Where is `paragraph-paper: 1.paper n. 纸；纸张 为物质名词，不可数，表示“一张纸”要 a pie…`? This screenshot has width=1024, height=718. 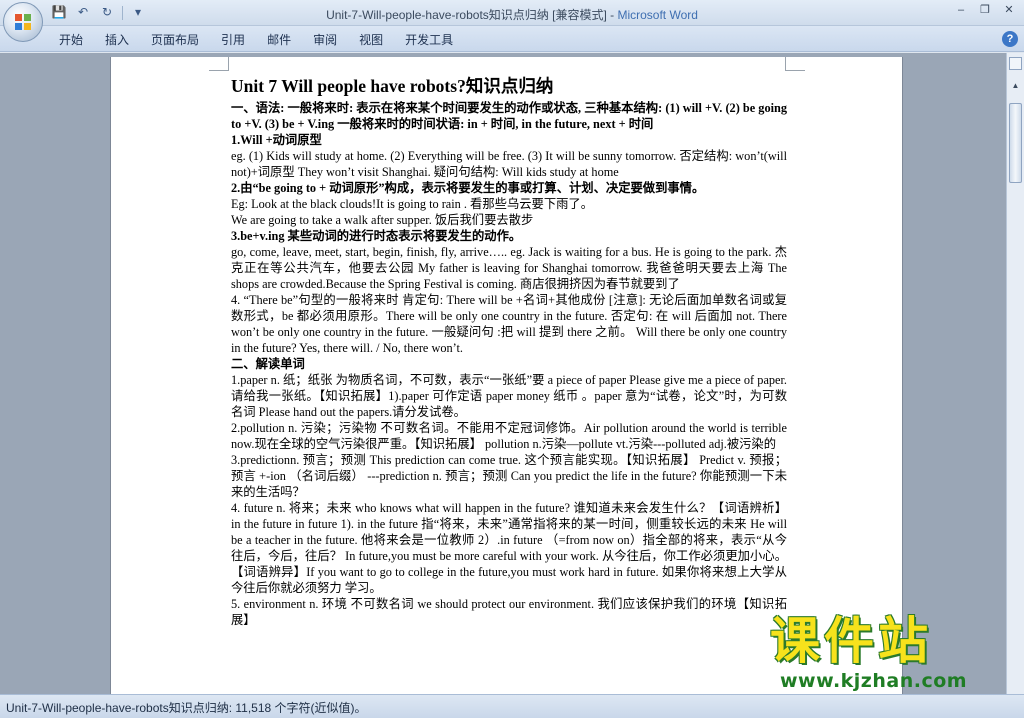
paragraph-paper: 1.paper n. 纸；纸张 为物质名词，不可数，表示“一张纸”要 a pie… is located at coordinates (509, 396).